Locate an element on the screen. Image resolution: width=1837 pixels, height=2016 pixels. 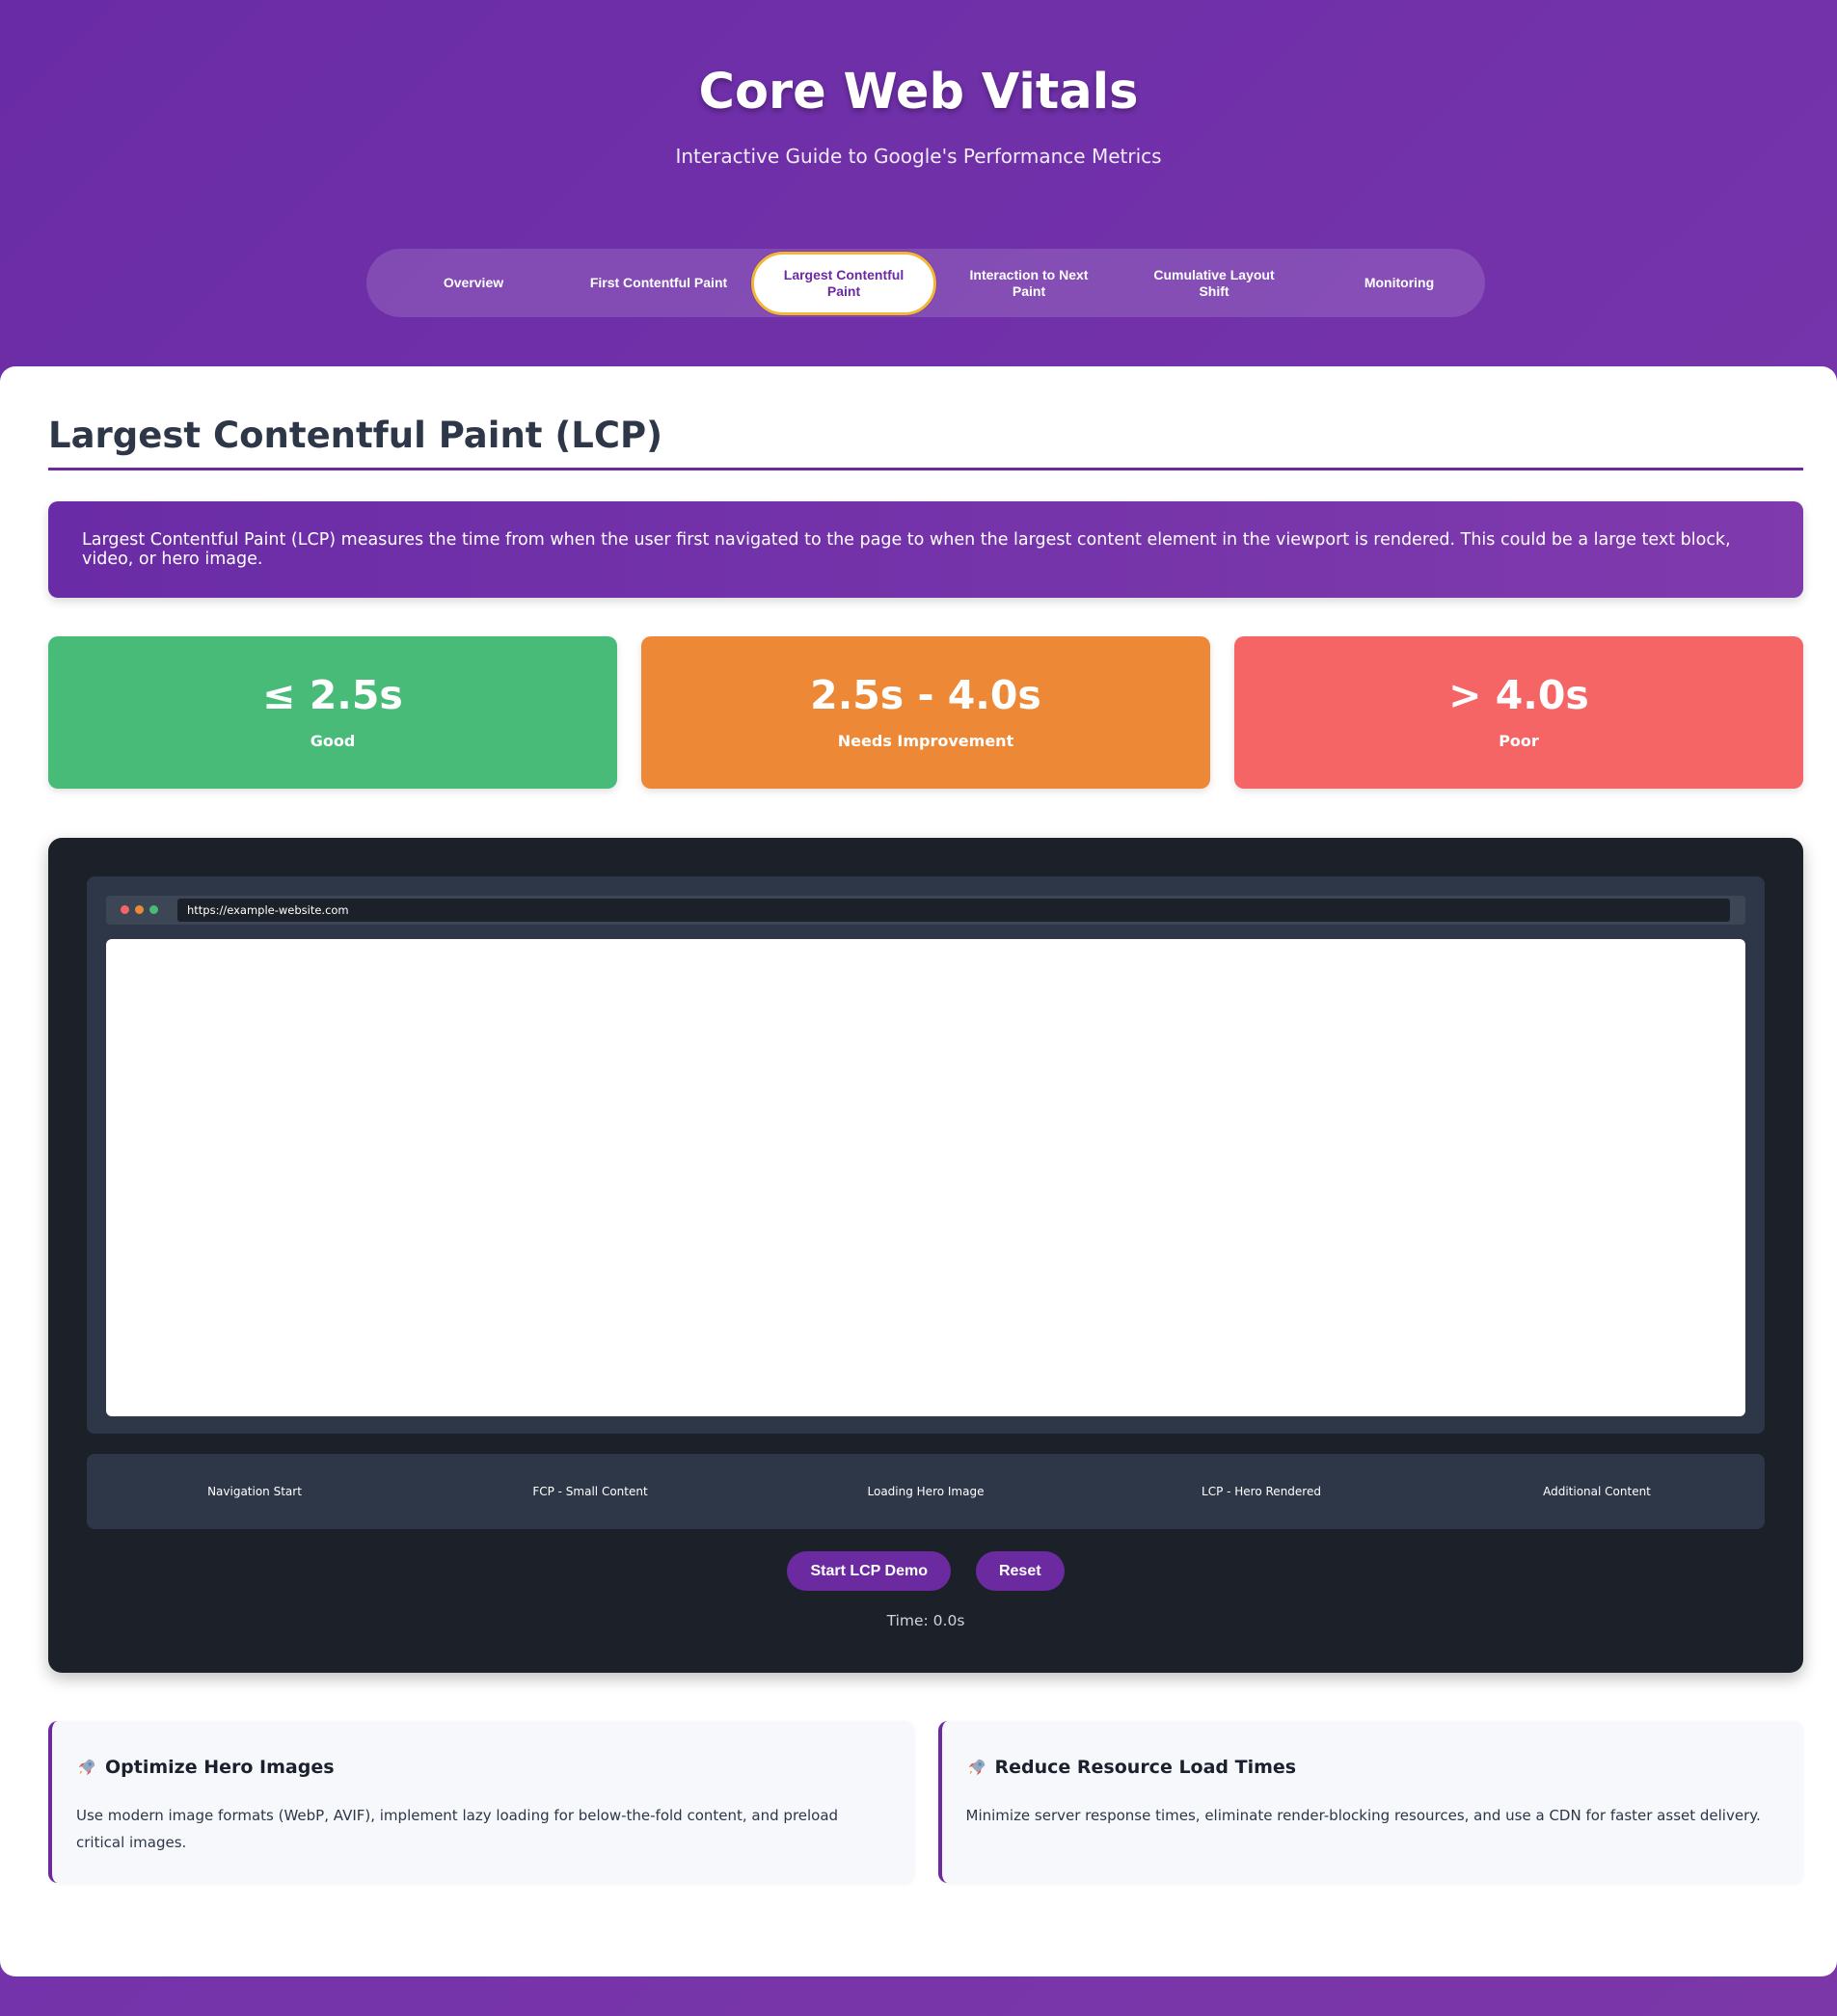
threshold-needs-improvement: 2.5s - 4.0s Needs Improvement is located at coordinates (925, 712).